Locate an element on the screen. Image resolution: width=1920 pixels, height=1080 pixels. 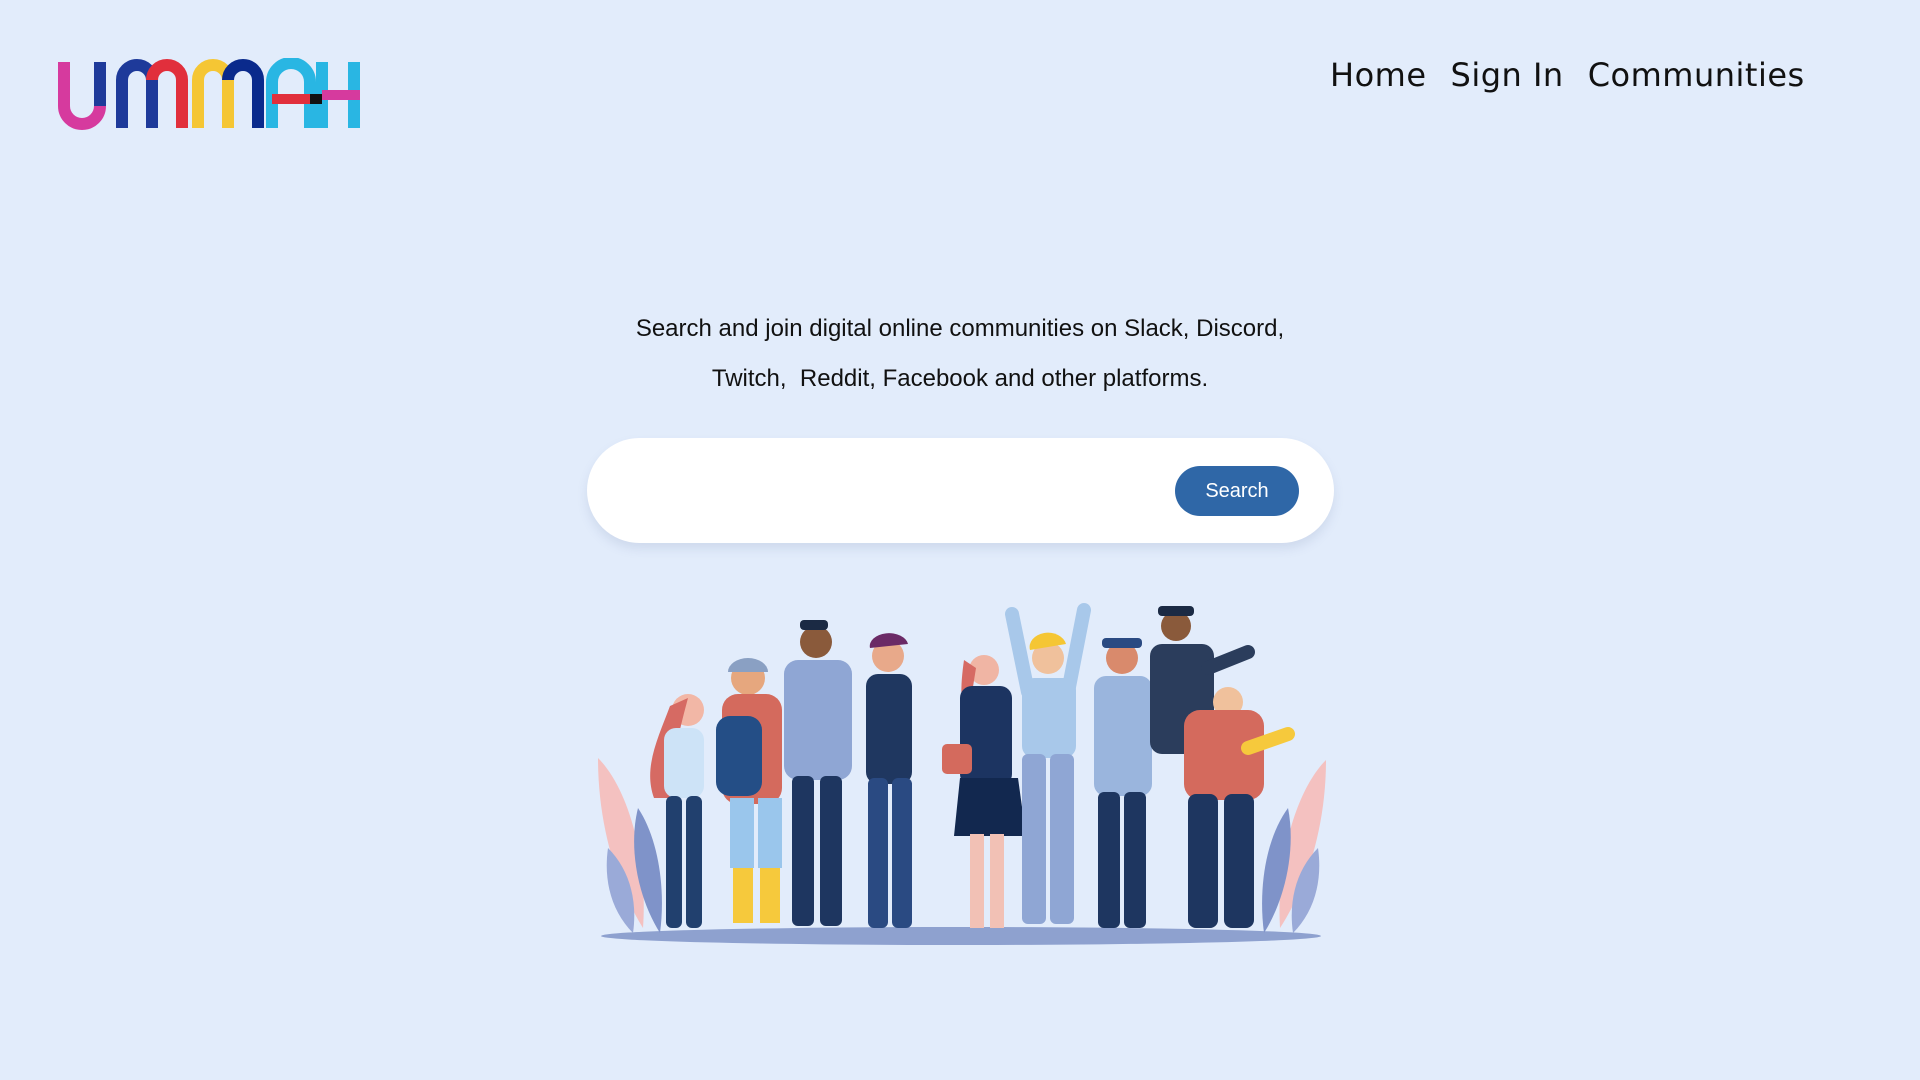
top-nav: Home Sign In Communities is located at coordinates (1567, 75).